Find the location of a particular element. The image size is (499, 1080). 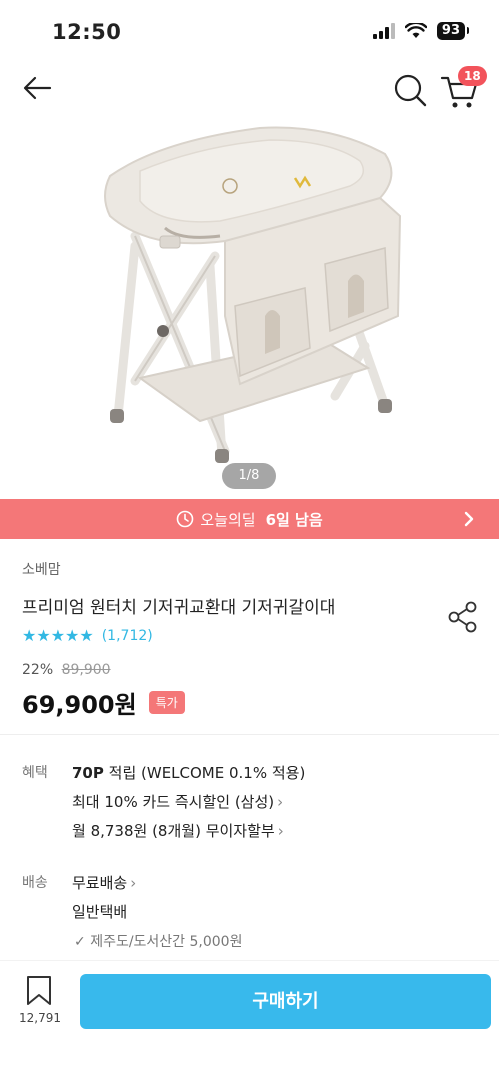

bookmark-icon is located at coordinates (39, 991).